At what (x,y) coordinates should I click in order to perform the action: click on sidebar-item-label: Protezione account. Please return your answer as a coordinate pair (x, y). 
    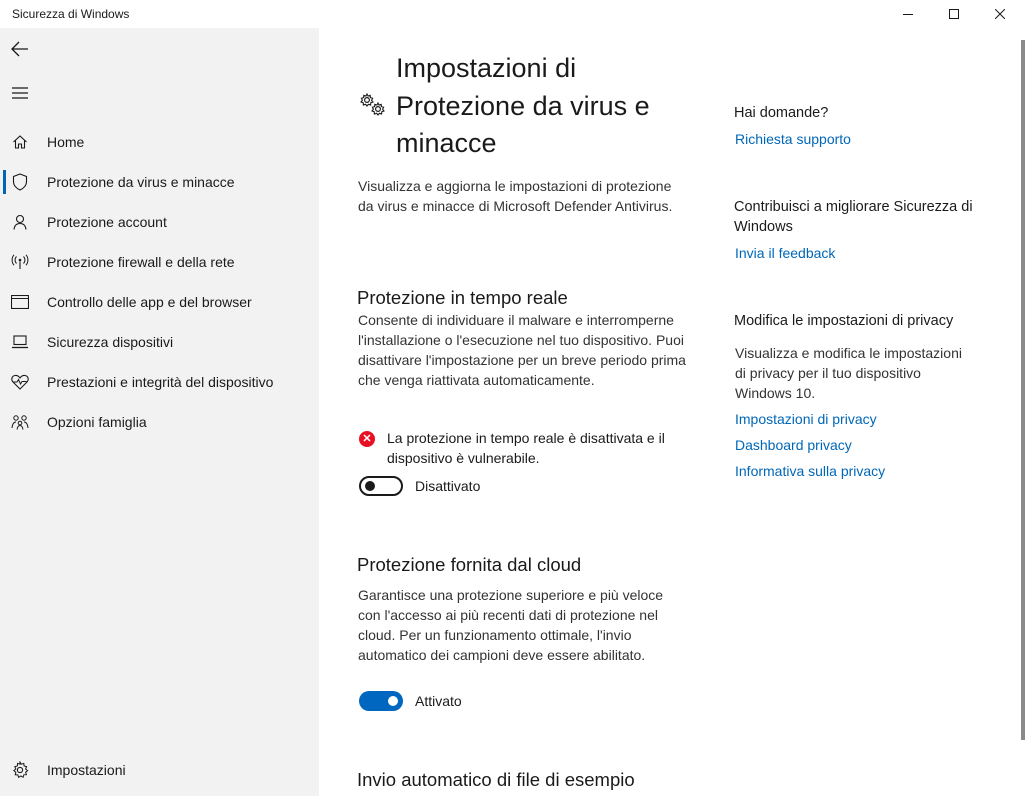
    Looking at the image, I should click on (107, 222).